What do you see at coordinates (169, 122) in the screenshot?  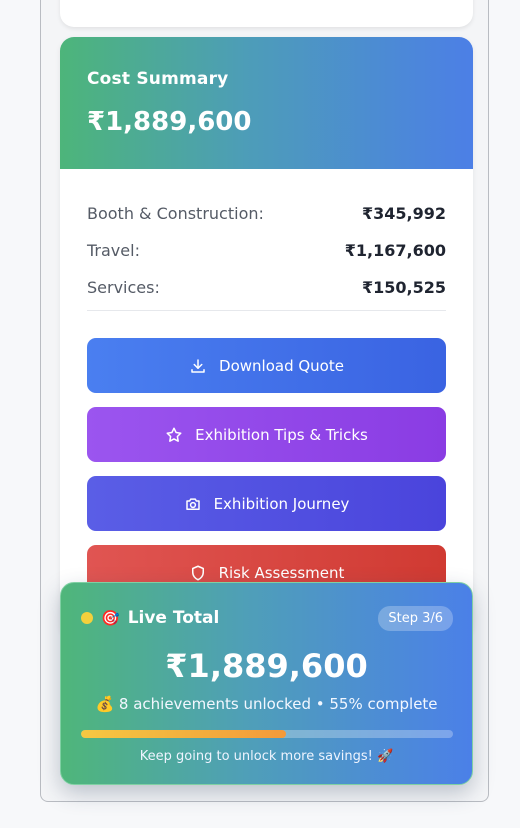 I see `cost-summary-total: ₹1,889,600` at bounding box center [169, 122].